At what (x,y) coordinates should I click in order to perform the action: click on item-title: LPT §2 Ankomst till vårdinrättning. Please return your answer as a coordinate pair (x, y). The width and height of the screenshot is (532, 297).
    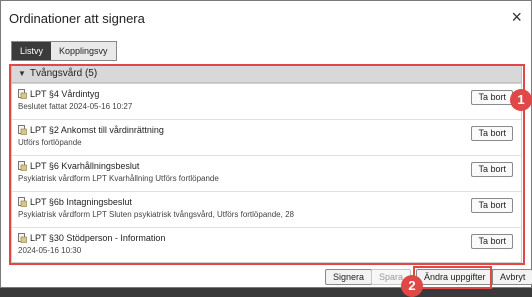
    Looking at the image, I should click on (97, 130).